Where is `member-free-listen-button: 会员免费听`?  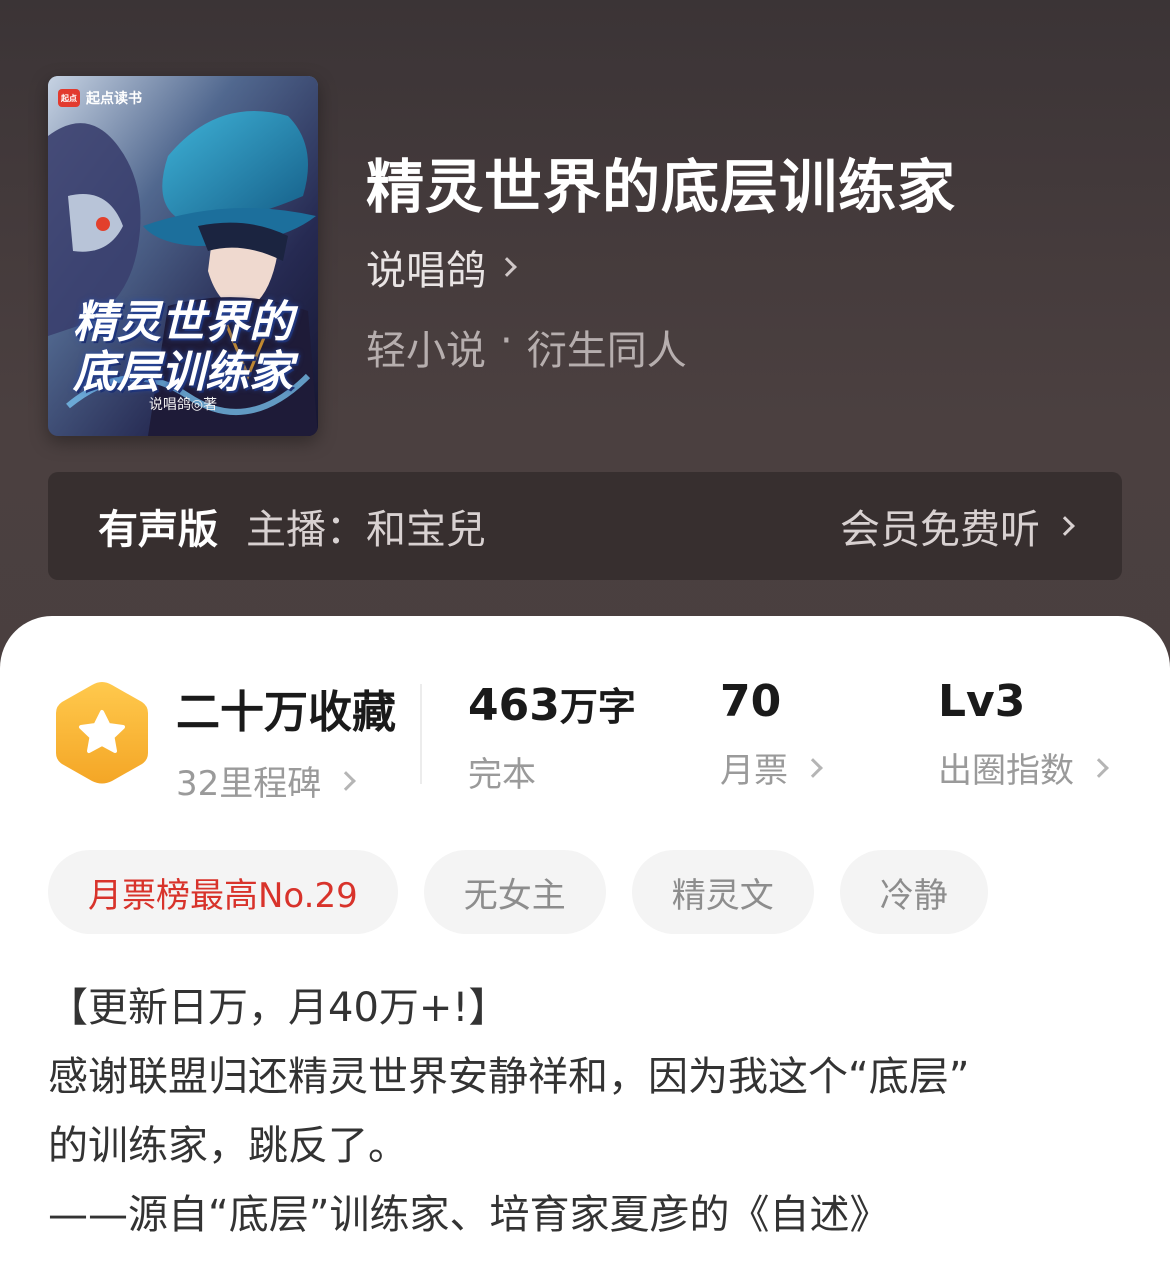
member-free-listen-button: 会员免费听 is located at coordinates (957, 526).